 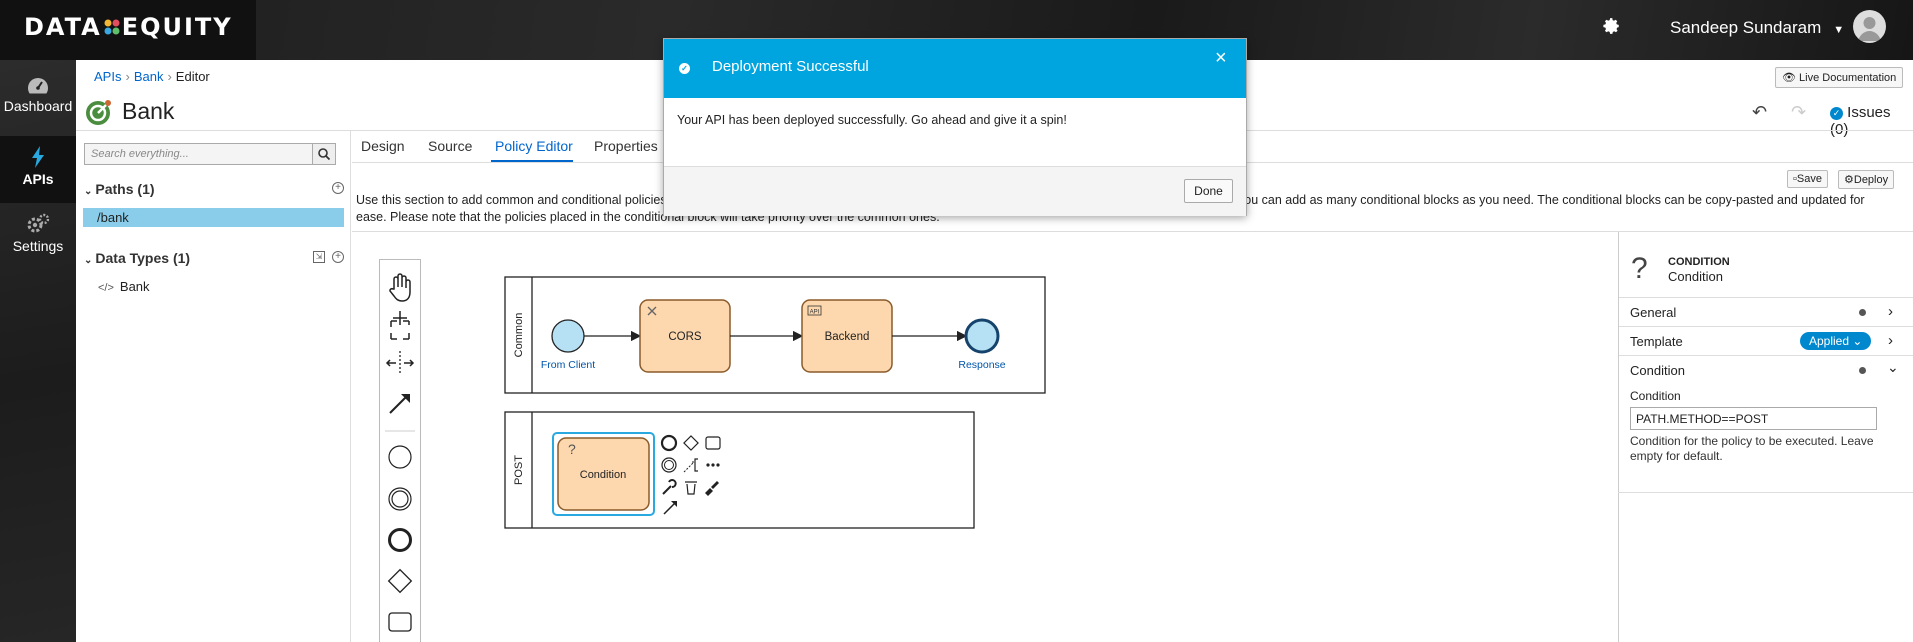 What do you see at coordinates (38, 179) in the screenshot?
I see `nav-apis-label: APIs` at bounding box center [38, 179].